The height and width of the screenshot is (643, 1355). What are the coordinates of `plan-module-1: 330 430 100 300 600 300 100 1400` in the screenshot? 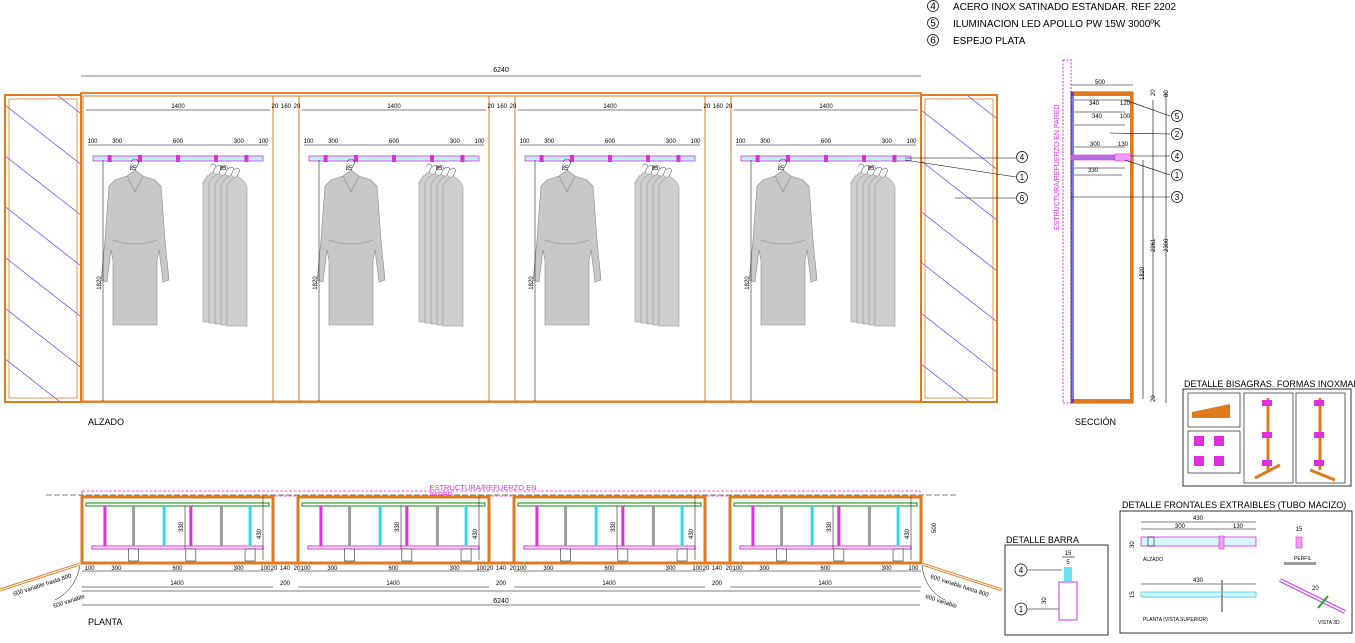 It's located at (177, 541).